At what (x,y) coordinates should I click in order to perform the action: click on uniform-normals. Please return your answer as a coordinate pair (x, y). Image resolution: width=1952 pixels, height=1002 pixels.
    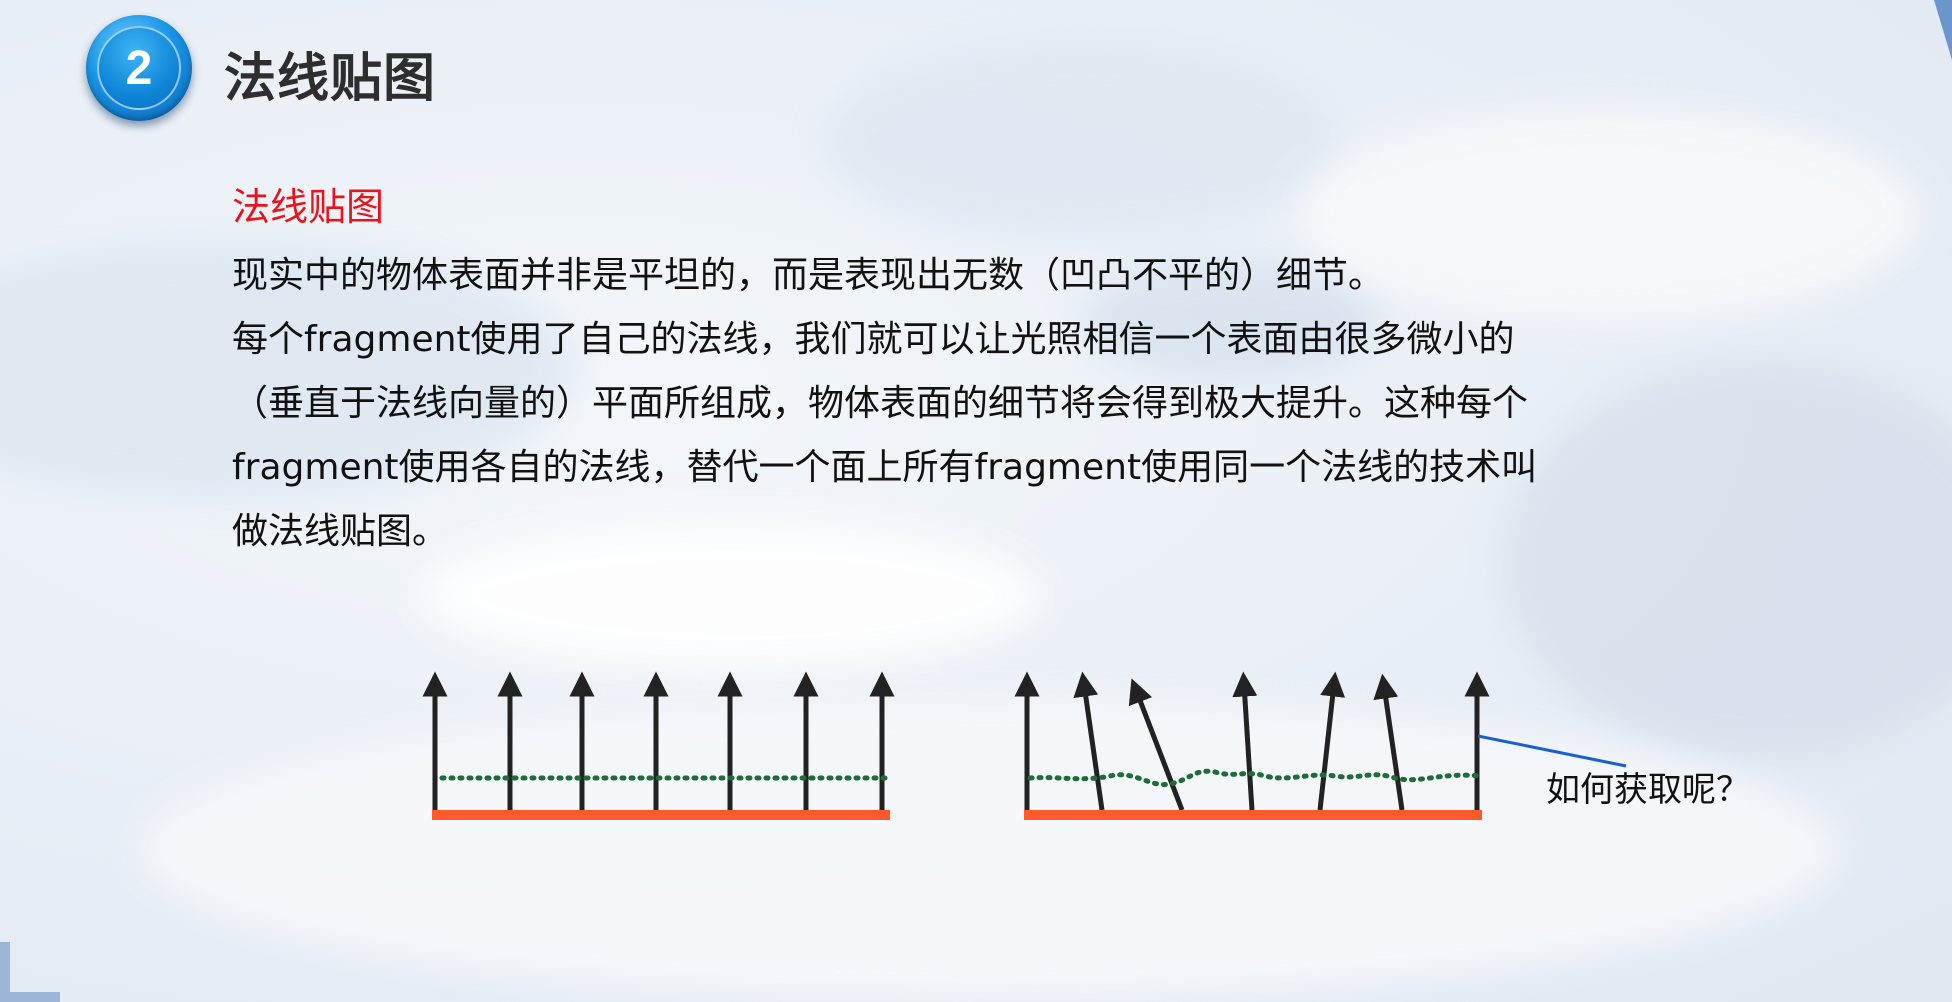
    Looking at the image, I should click on (658, 740).